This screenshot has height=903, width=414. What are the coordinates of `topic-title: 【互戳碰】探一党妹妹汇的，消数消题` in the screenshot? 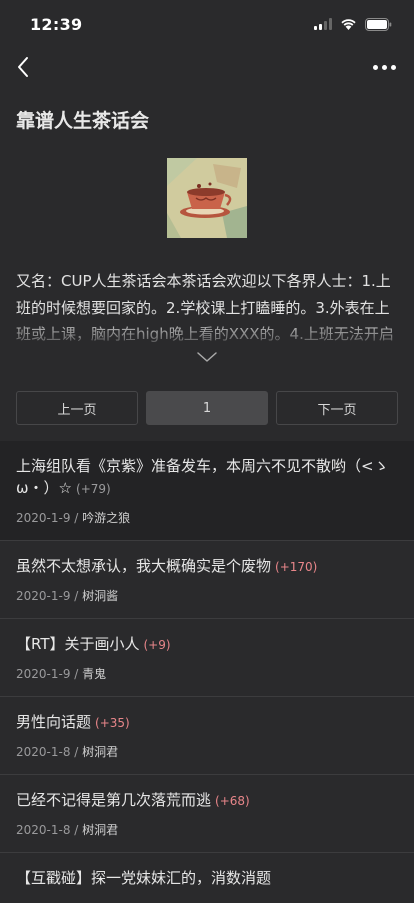 It's located at (144, 878).